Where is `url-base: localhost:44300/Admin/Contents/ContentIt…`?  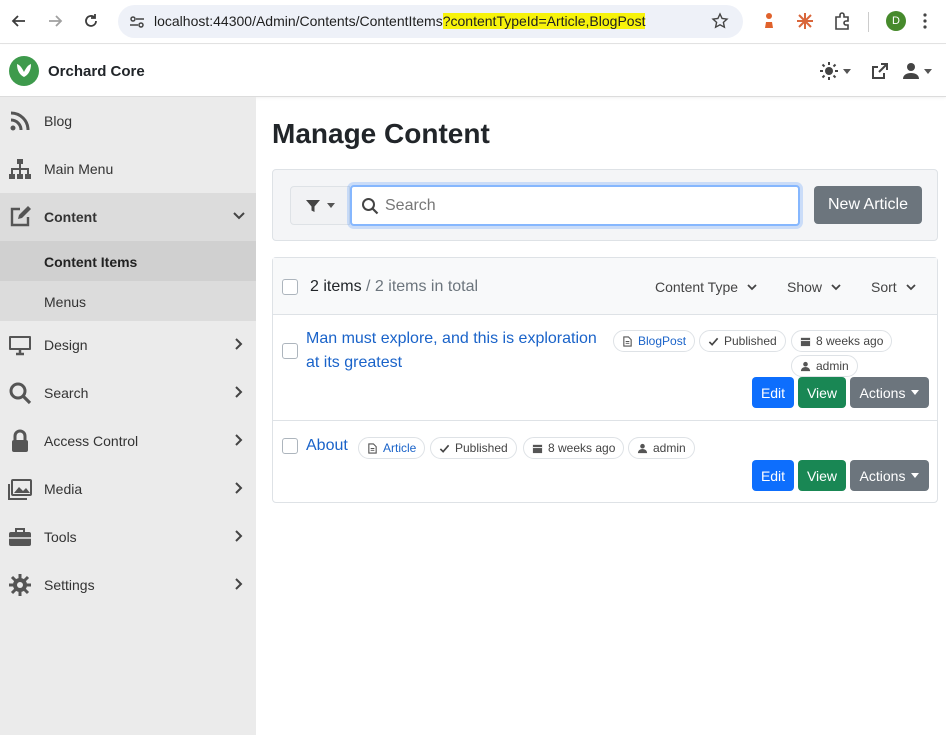 url-base: localhost:44300/Admin/Contents/ContentIt… is located at coordinates (298, 21).